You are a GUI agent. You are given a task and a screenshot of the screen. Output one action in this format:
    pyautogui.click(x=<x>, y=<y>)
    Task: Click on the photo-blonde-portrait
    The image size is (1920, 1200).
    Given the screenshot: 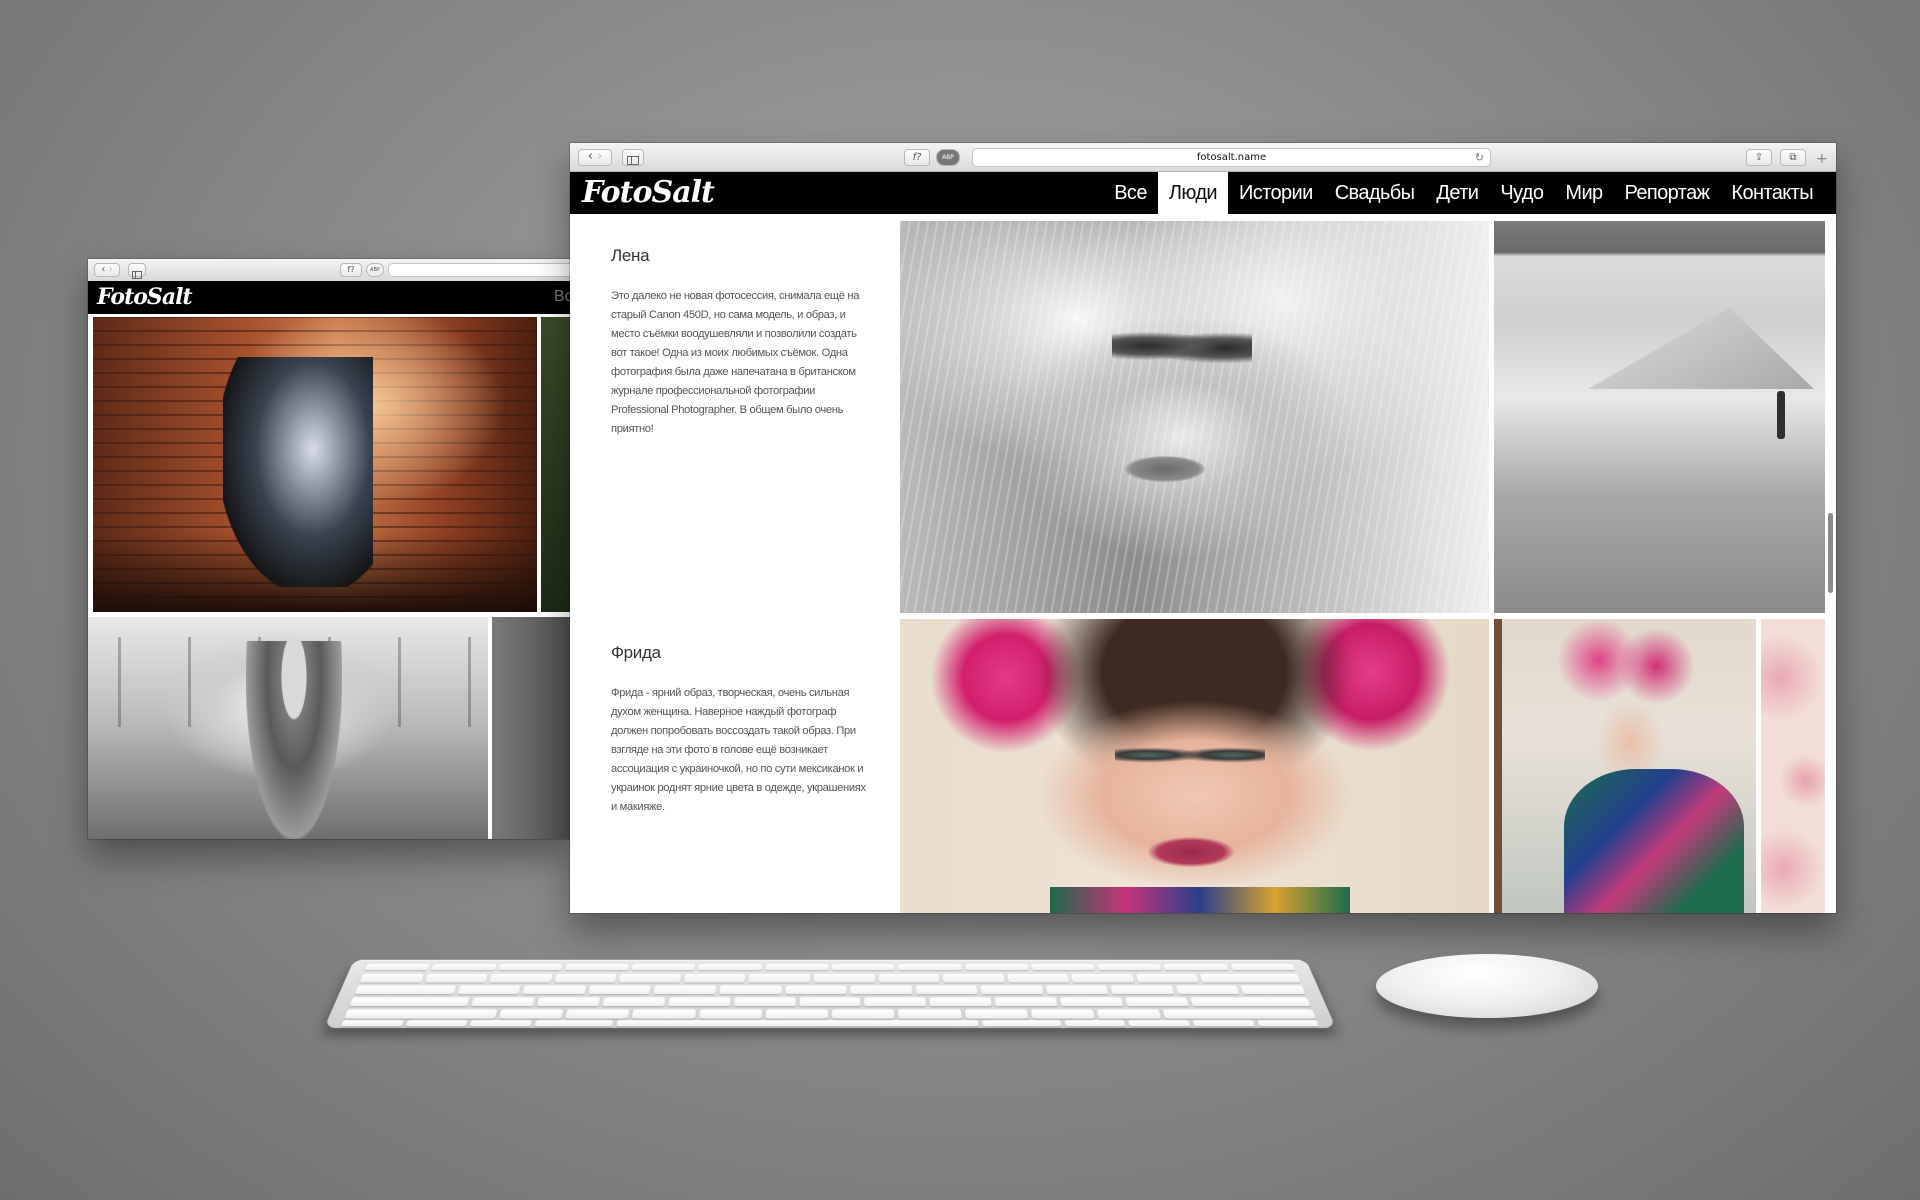 What is the action you would take?
    pyautogui.click(x=1194, y=417)
    